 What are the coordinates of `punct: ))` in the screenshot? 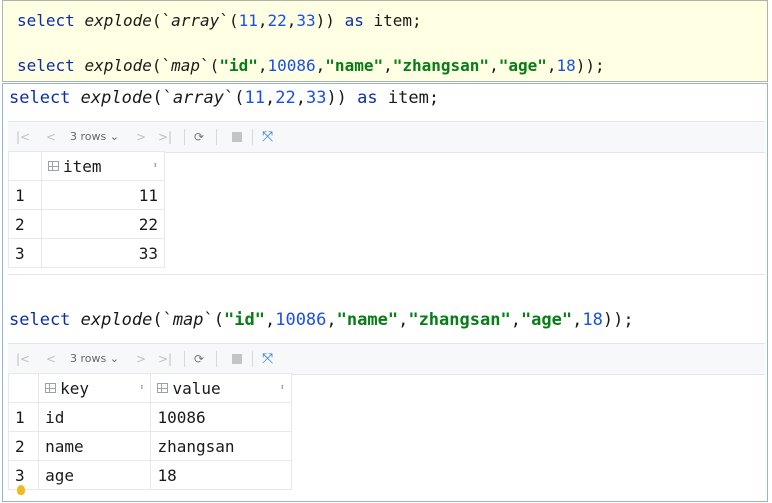 It's located at (325, 20).